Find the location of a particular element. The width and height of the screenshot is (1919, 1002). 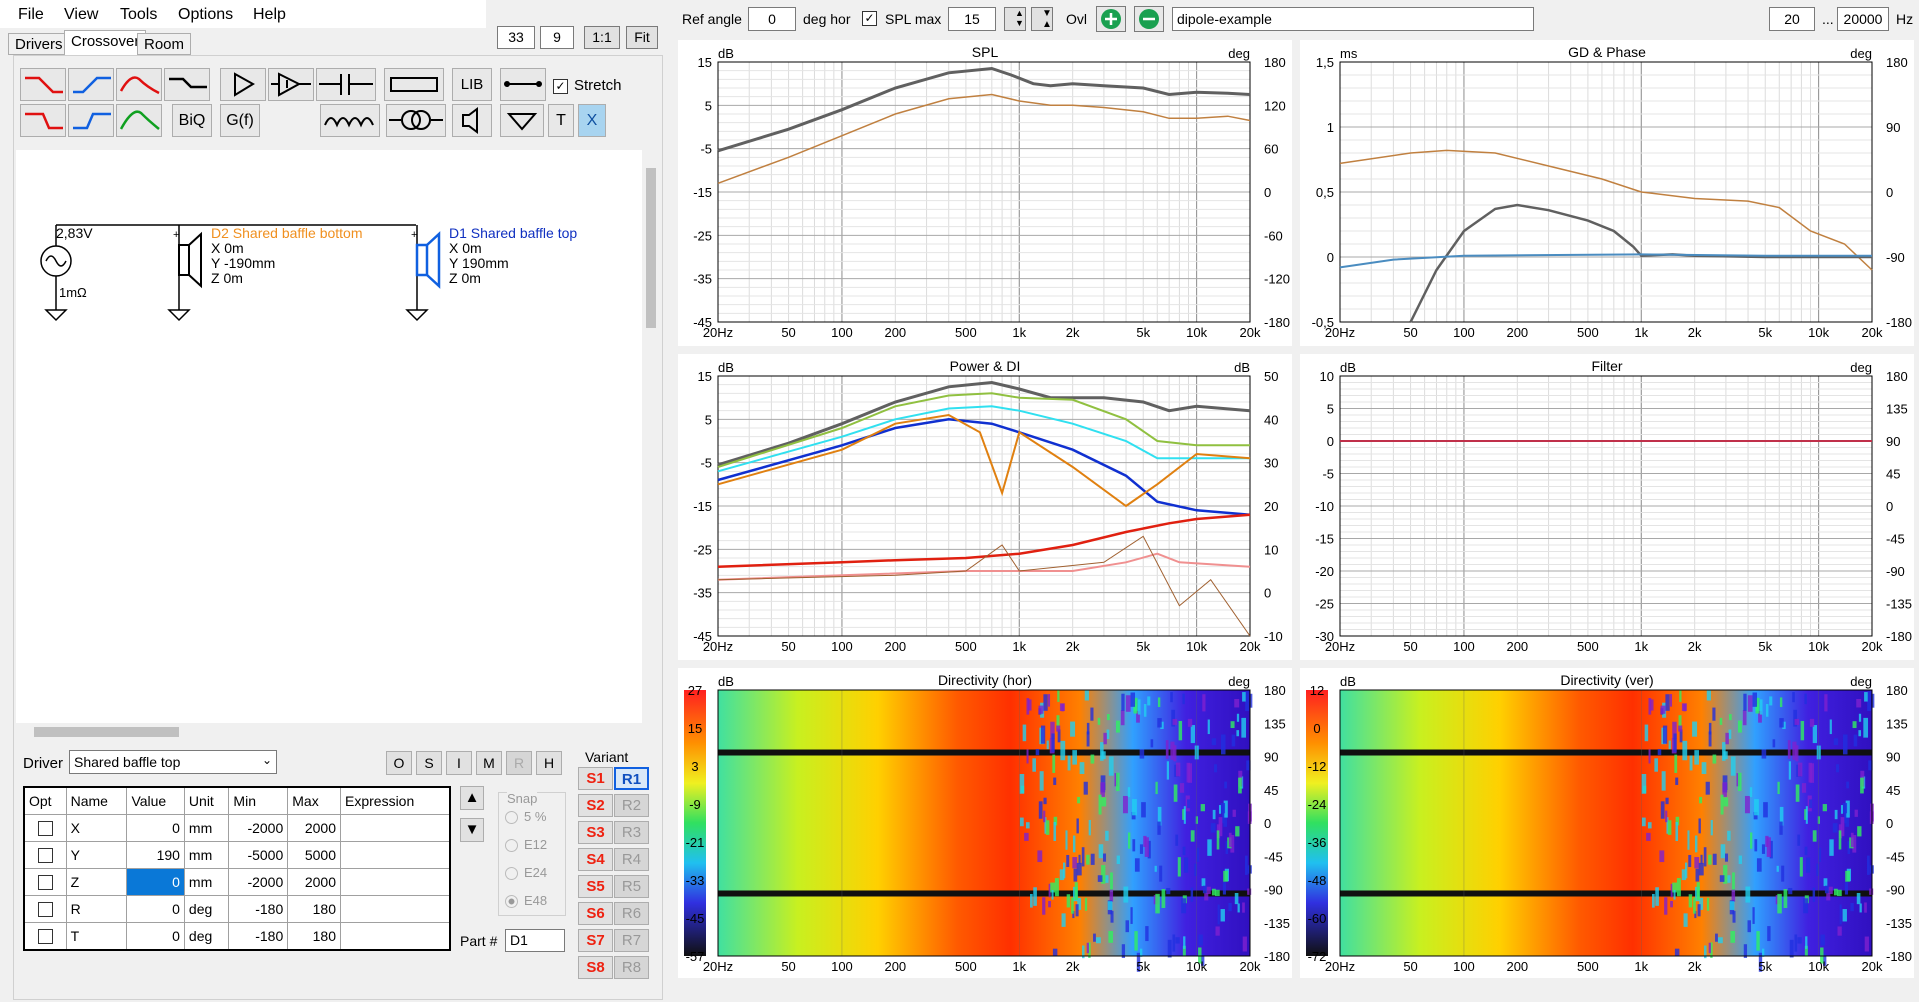

variant-s3-button: S3 is located at coordinates (595, 832).